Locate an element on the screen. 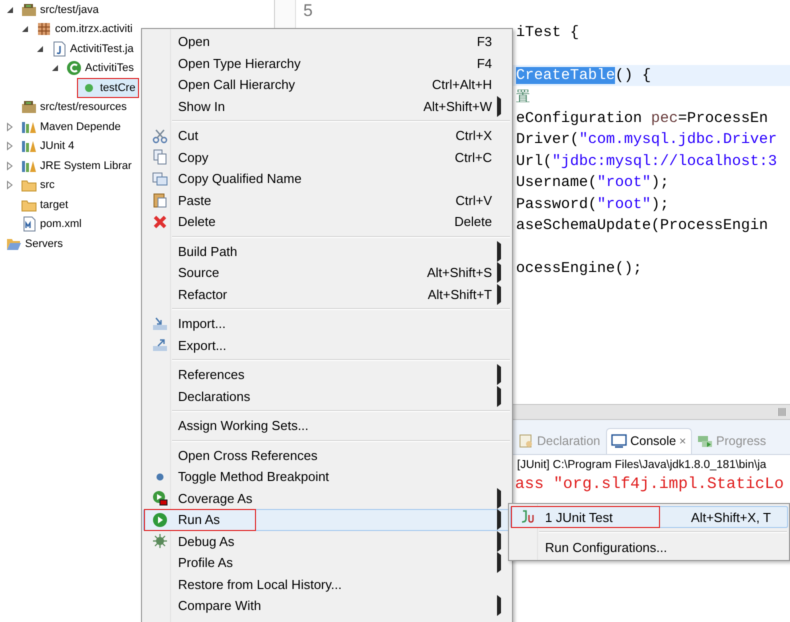  tree-item: Maven Depende is located at coordinates (71, 126).